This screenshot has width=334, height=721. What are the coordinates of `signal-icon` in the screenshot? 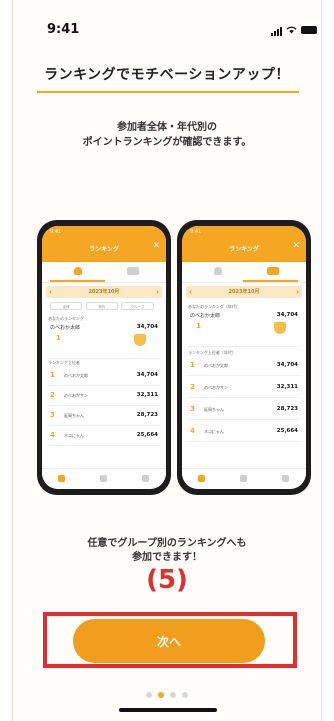 It's located at (277, 31).